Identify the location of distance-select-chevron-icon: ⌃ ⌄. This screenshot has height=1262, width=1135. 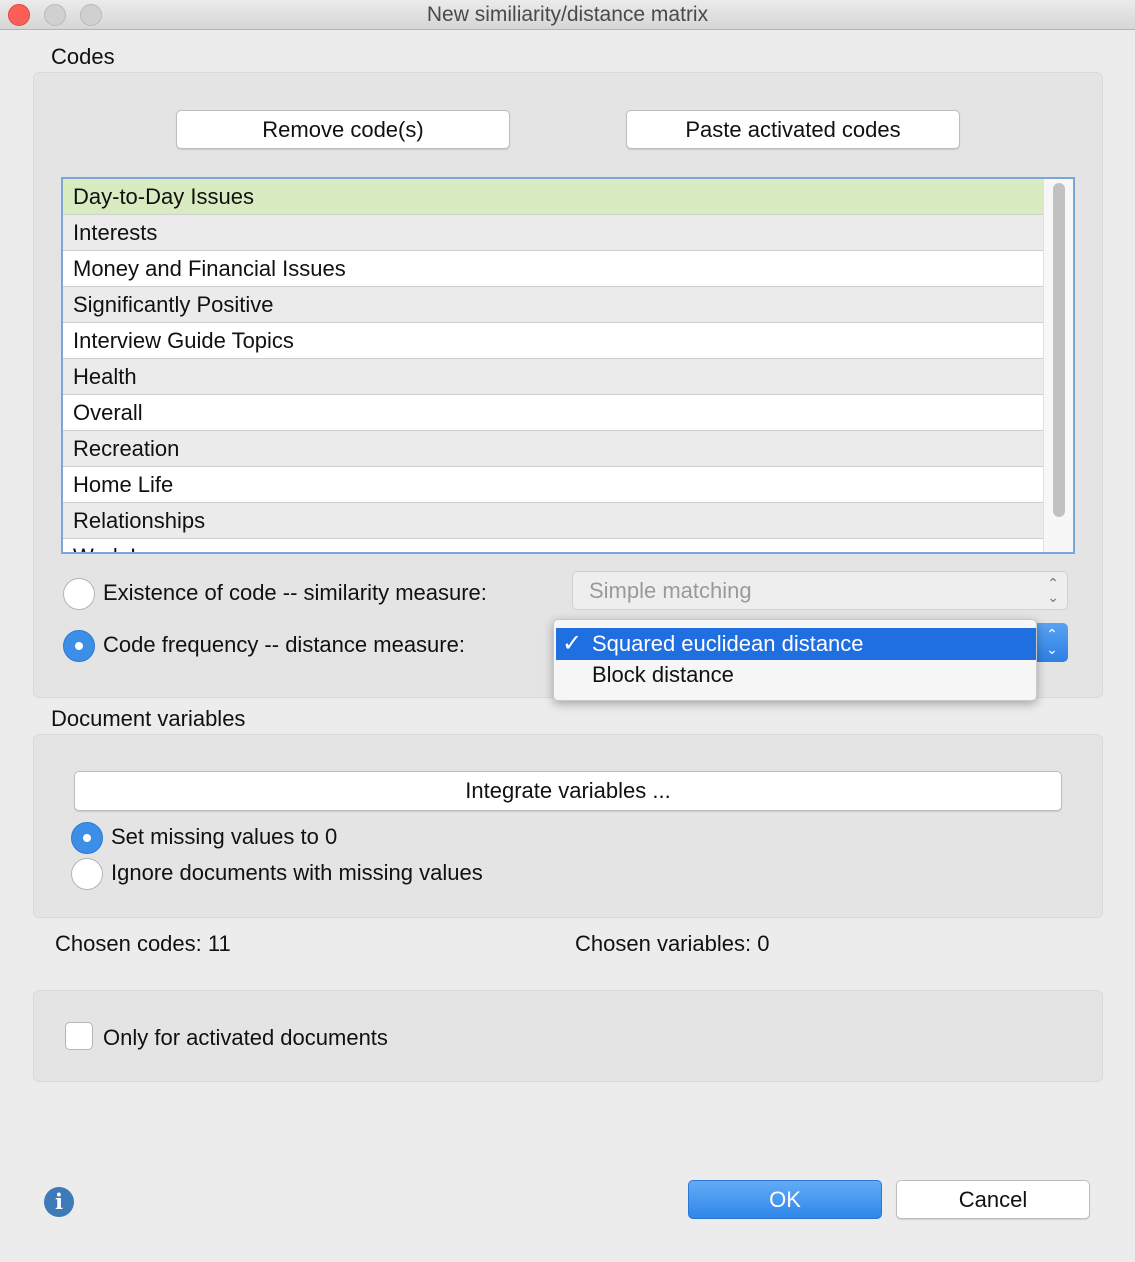
(1052, 642).